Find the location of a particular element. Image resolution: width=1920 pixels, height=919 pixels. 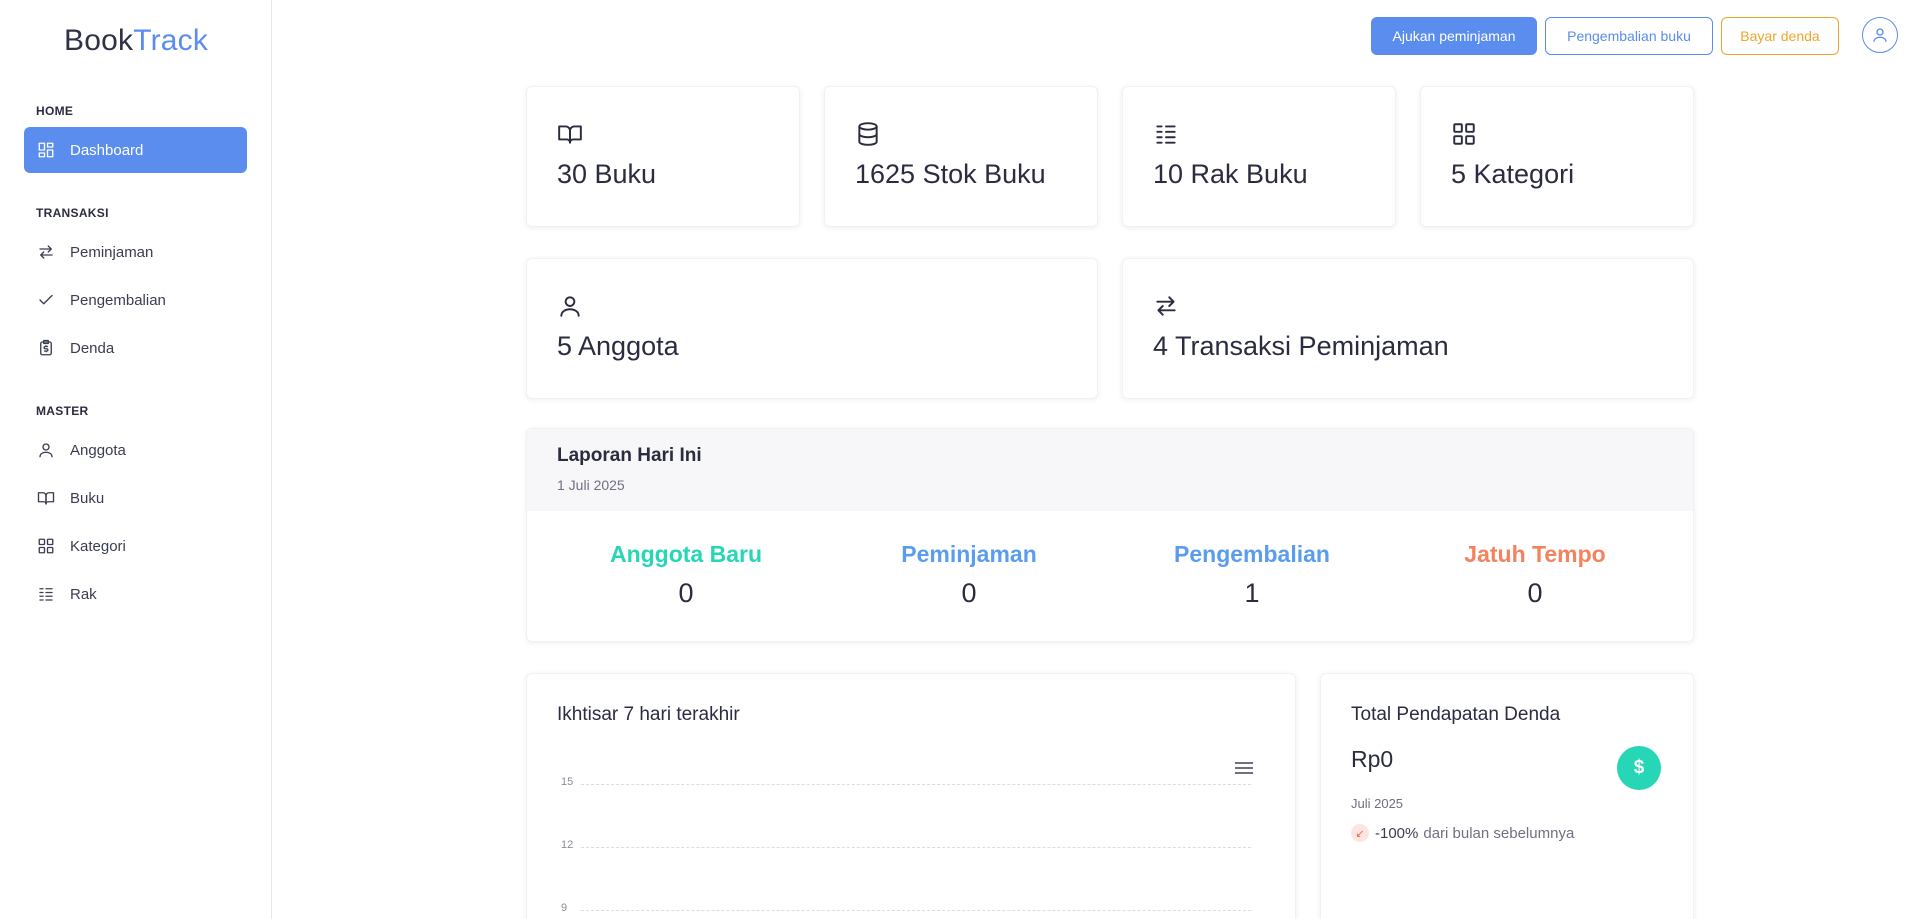

sidebar-item-anggota: Anggota is located at coordinates (135, 450).